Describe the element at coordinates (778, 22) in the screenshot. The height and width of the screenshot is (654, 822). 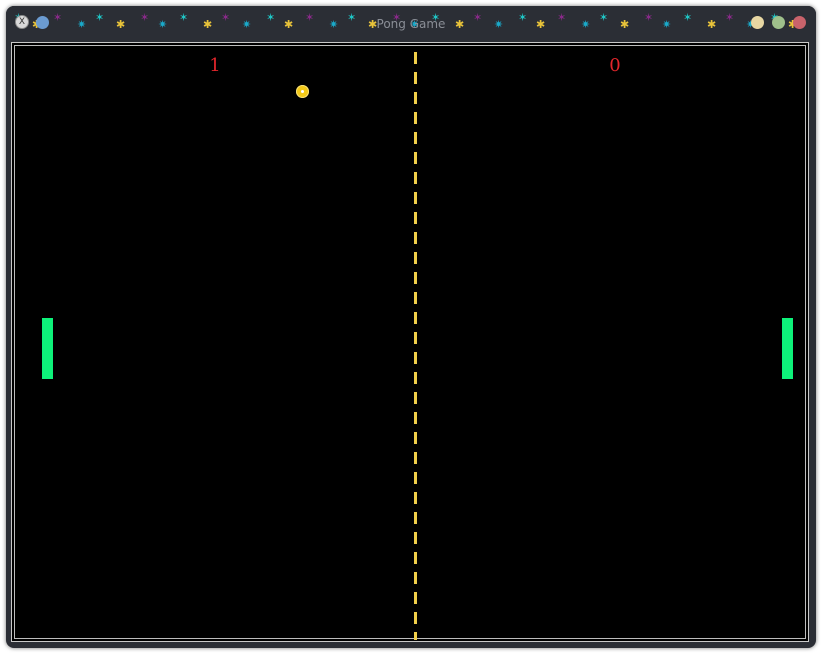
I see `maximize-button` at that location.